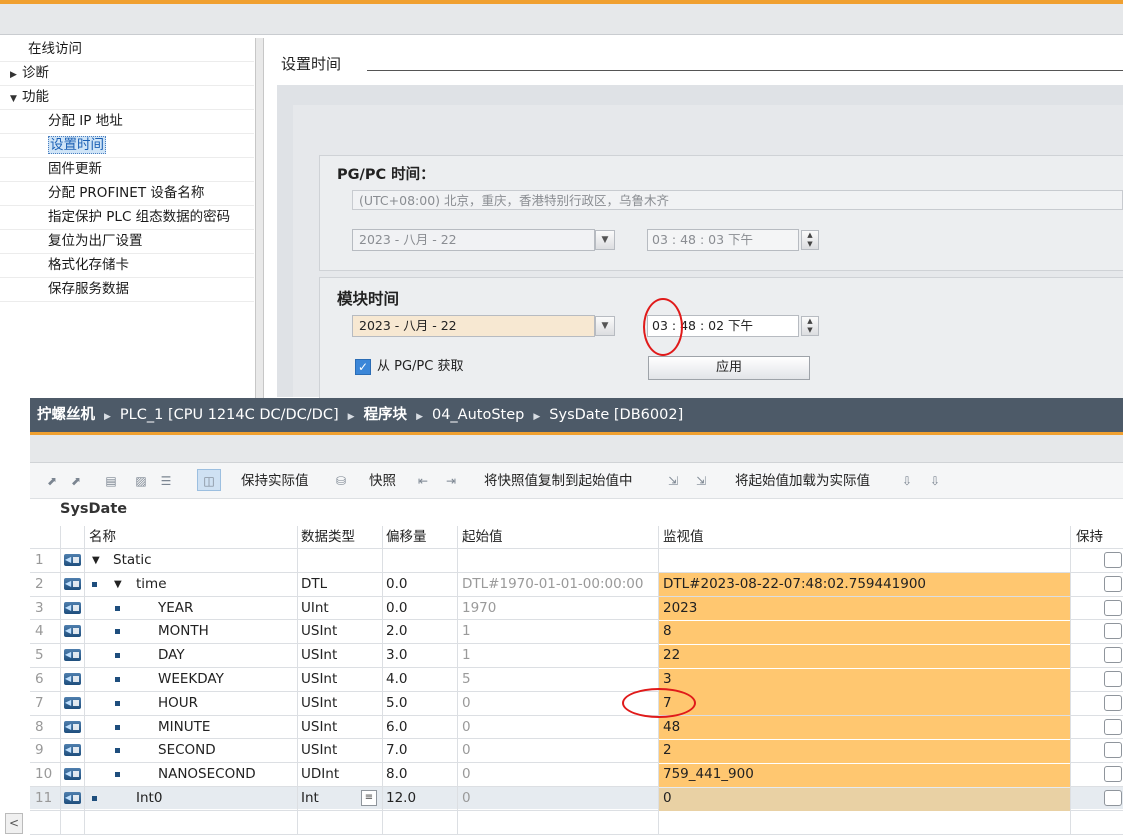 The height and width of the screenshot is (835, 1123). Describe the element at coordinates (88, 289) in the screenshot. I see `nav-item: 保存服务数据` at that location.